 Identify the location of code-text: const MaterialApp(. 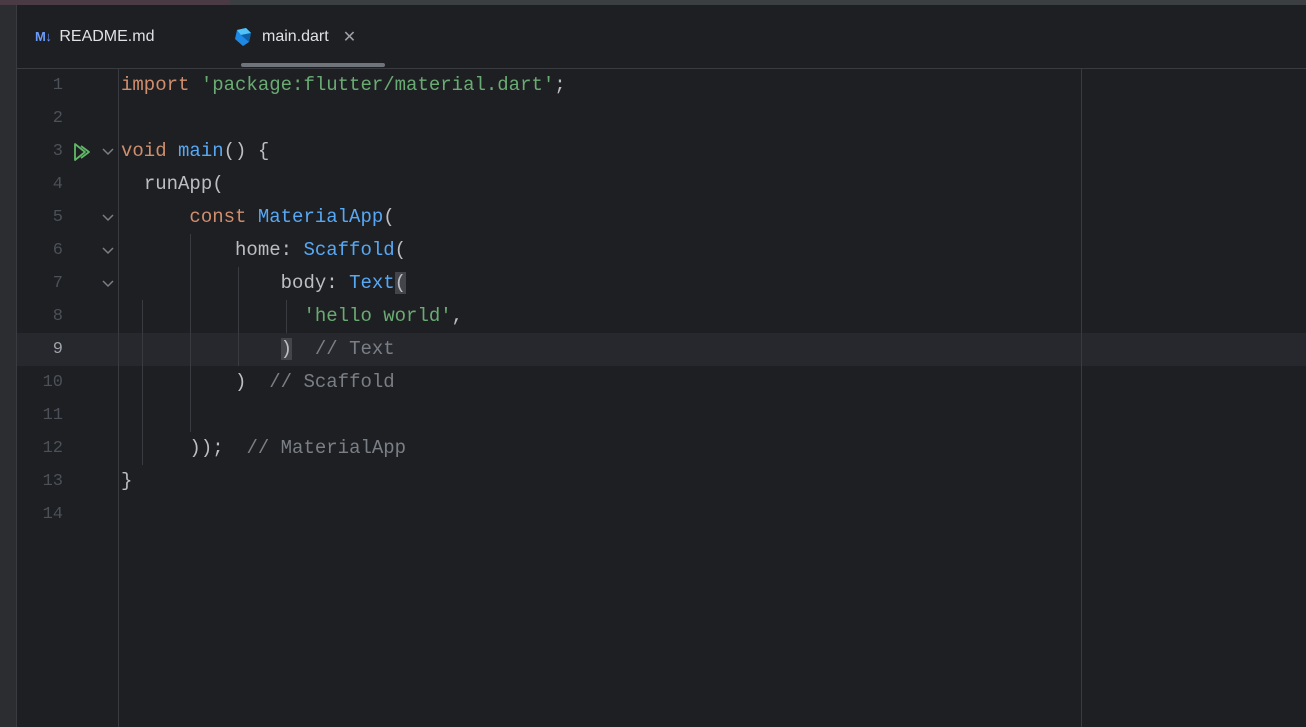
(258, 217).